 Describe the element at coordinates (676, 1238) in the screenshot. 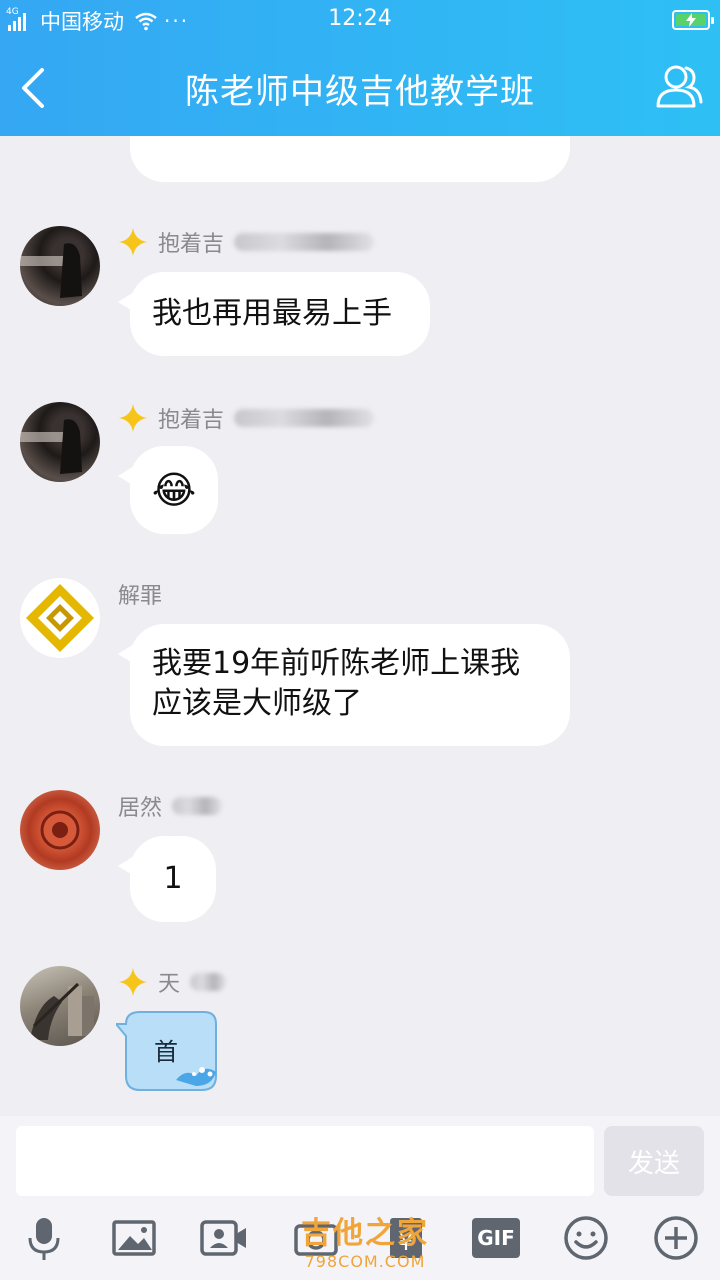

I see `plus-icon` at that location.